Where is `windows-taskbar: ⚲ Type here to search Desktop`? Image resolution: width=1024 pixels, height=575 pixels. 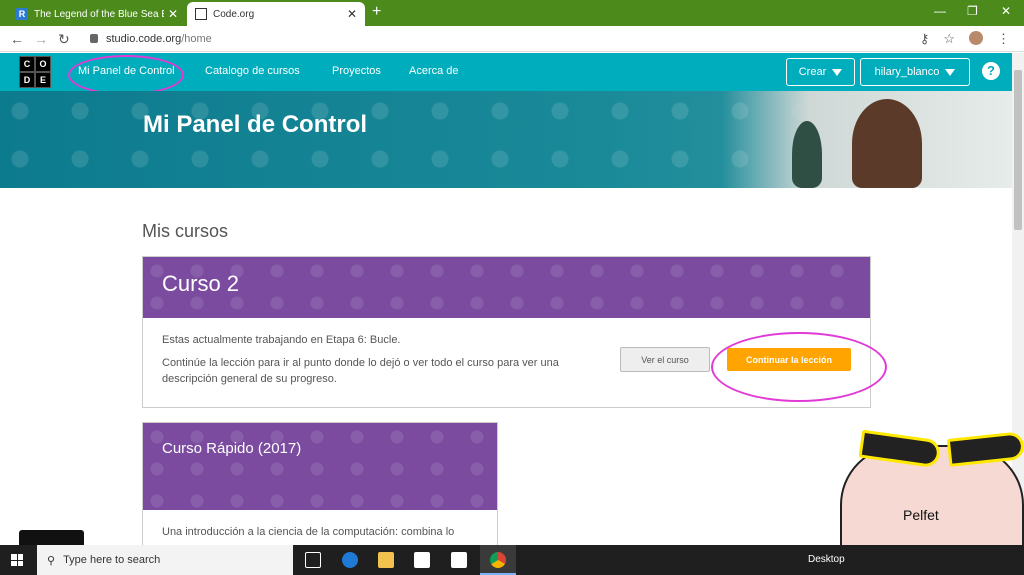 windows-taskbar: ⚲ Type here to search Desktop is located at coordinates (512, 560).